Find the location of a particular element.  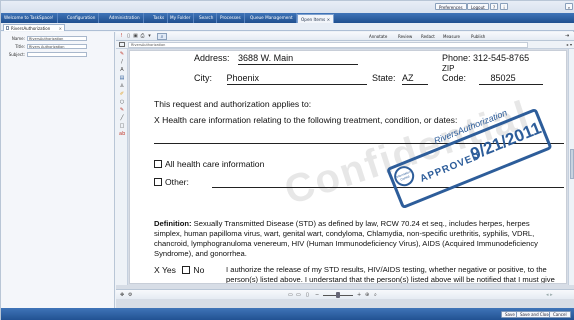

print-icon: ⎙ is located at coordinates (142, 36).